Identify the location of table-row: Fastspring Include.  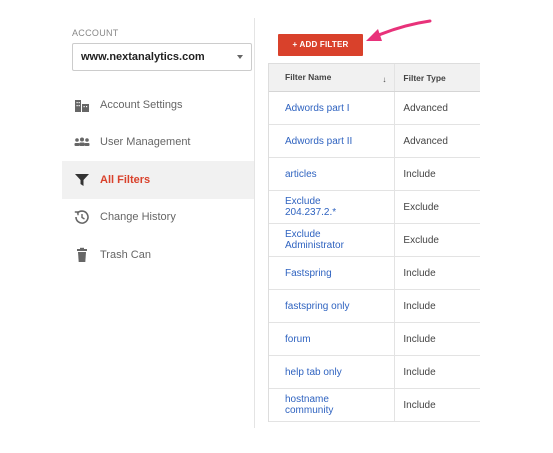
(374, 273).